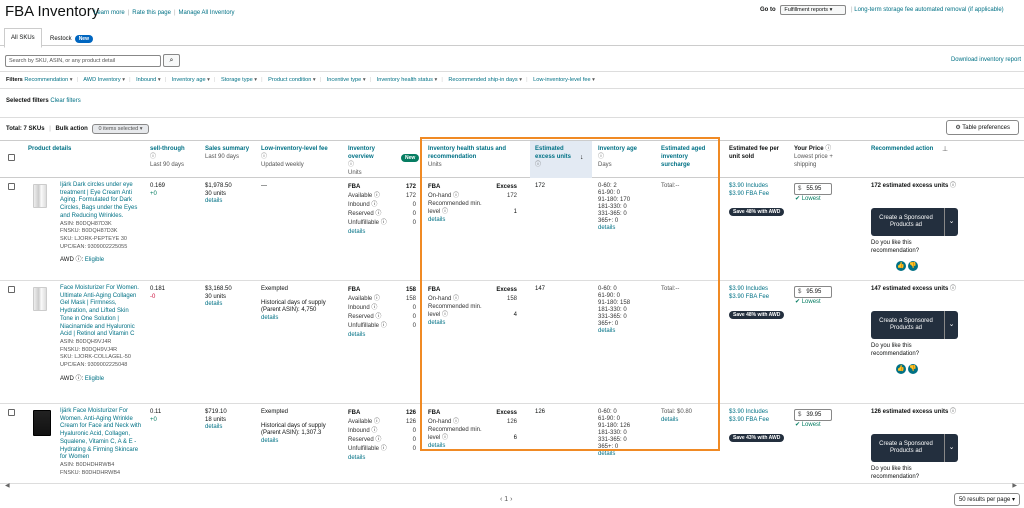 The image size is (1024, 508). I want to click on new-badge: New, so click(83, 39).